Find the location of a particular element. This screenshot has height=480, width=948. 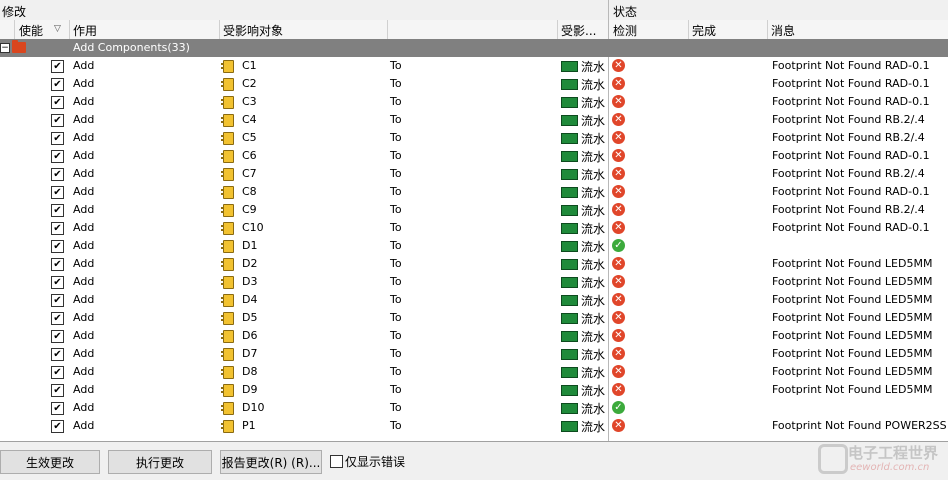

errors-only-checkbox is located at coordinates (336, 461).